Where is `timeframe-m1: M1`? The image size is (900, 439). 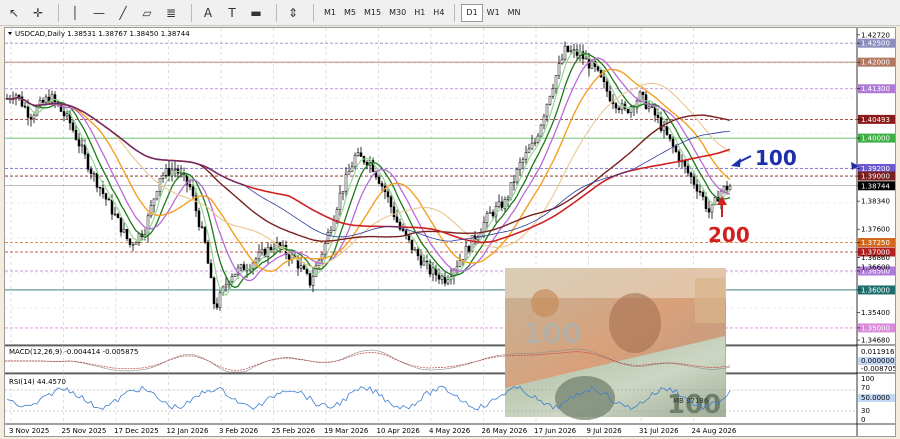
timeframe-m1: M1 is located at coordinates (330, 13).